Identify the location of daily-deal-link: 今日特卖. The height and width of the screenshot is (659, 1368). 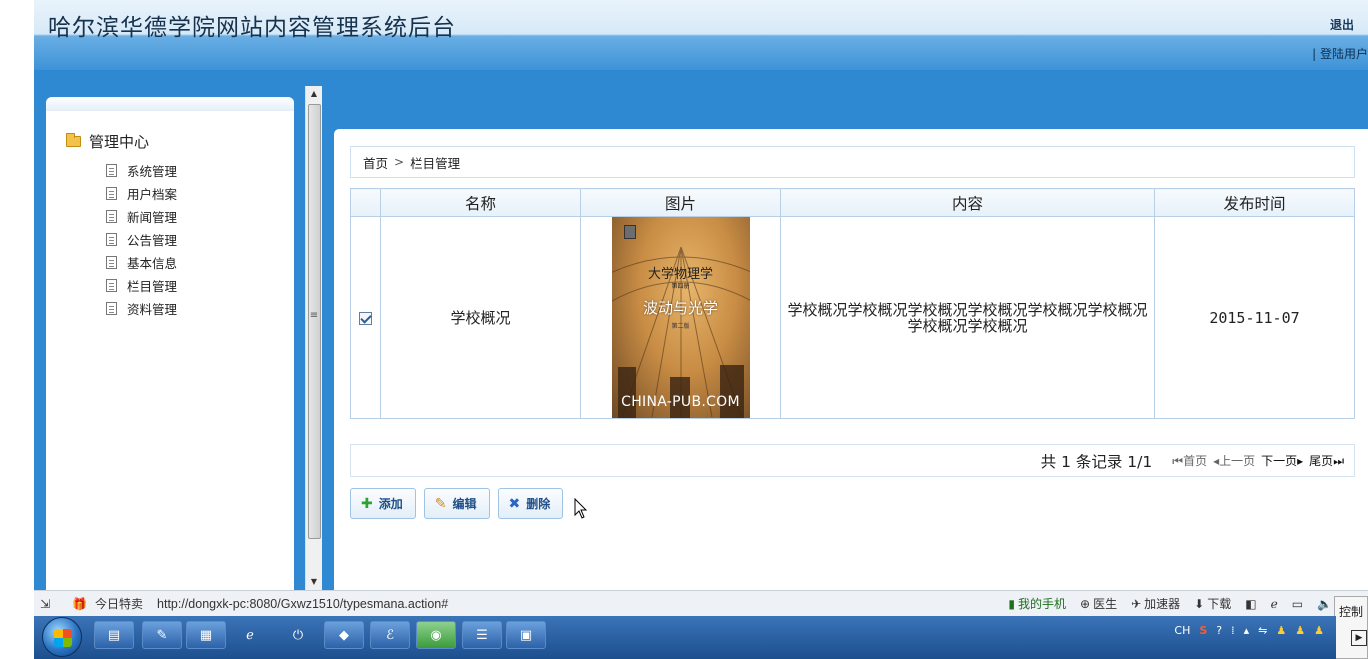
(119, 603).